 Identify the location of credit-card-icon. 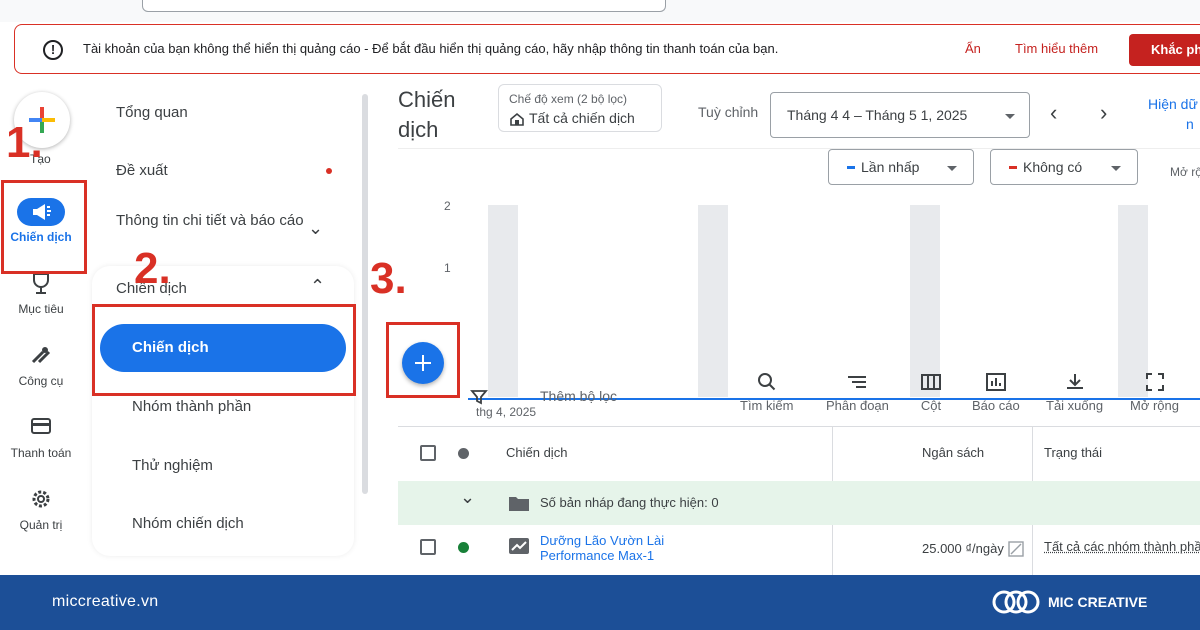
(41, 428).